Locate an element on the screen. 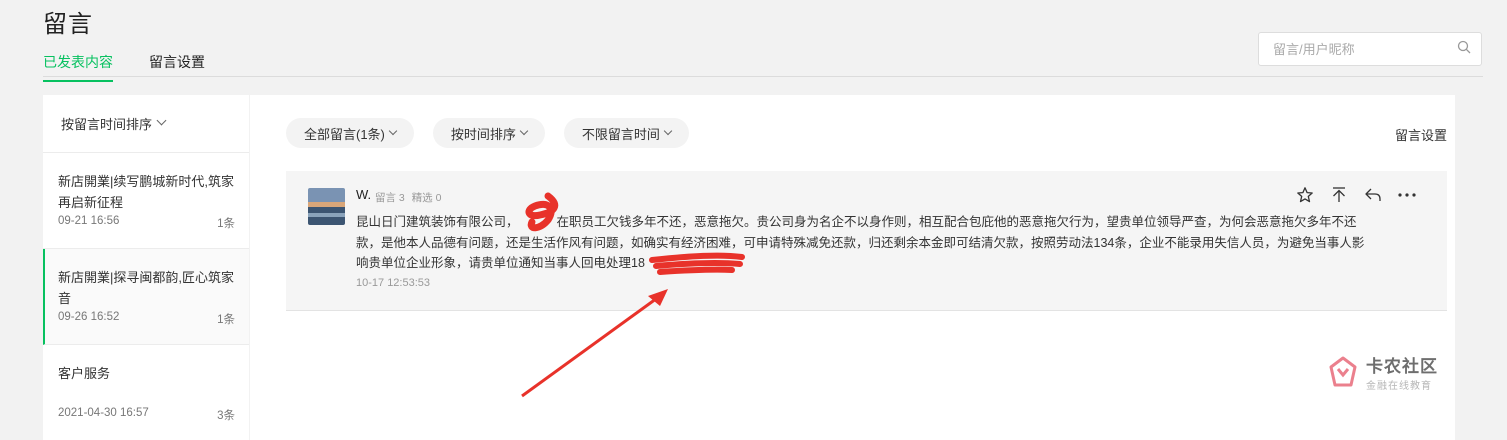 The width and height of the screenshot is (1507, 440). comment-actions is located at coordinates (1356, 195).